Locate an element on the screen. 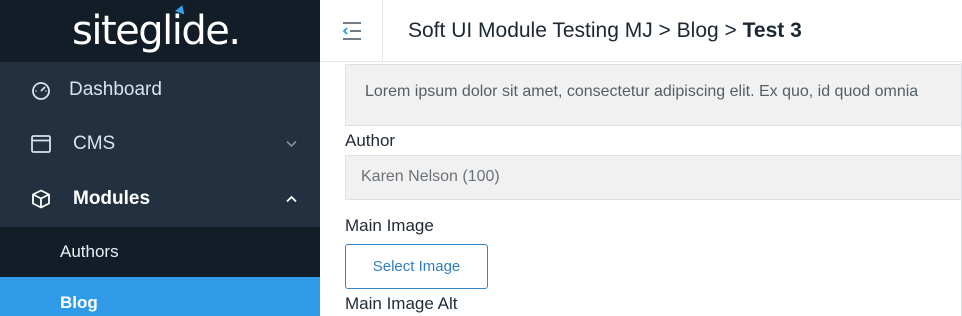 The image size is (962, 316). window-icon is located at coordinates (41, 144).